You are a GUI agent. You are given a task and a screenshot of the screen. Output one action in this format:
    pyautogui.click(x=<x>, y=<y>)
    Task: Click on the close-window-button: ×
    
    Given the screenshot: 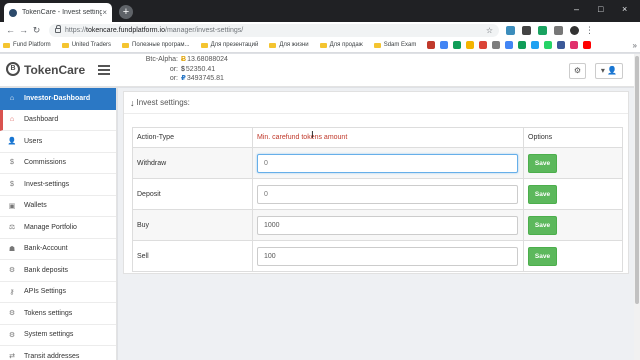 What is the action you would take?
    pyautogui.click(x=624, y=9)
    